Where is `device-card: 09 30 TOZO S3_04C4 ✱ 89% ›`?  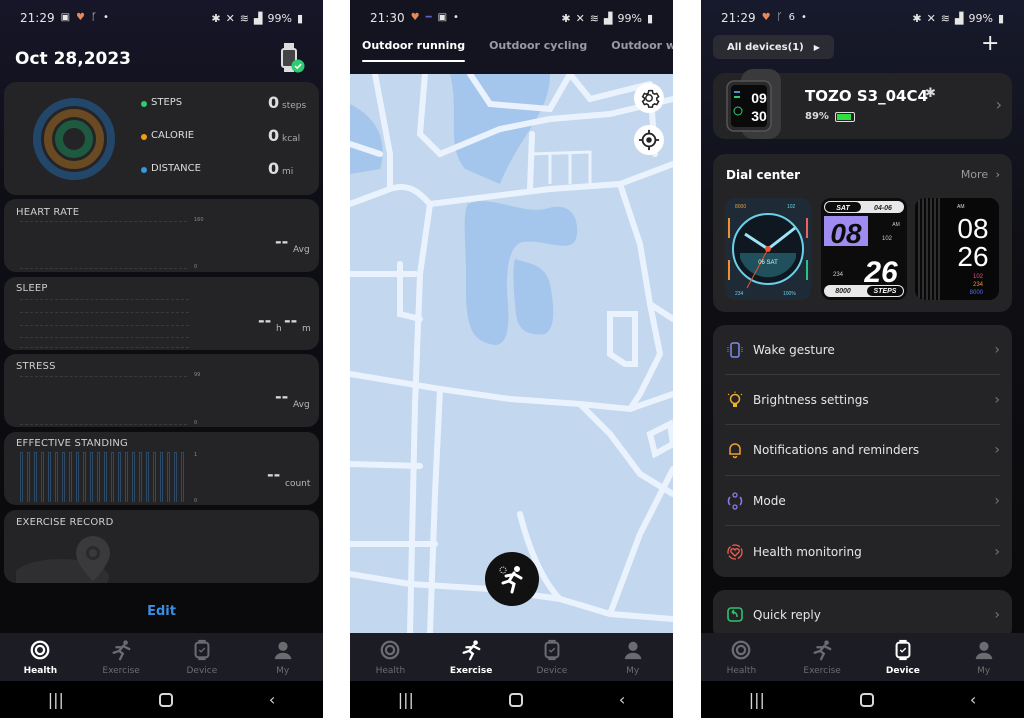 device-card: 09 30 TOZO S3_04C4 ✱ 89% › is located at coordinates (862, 104).